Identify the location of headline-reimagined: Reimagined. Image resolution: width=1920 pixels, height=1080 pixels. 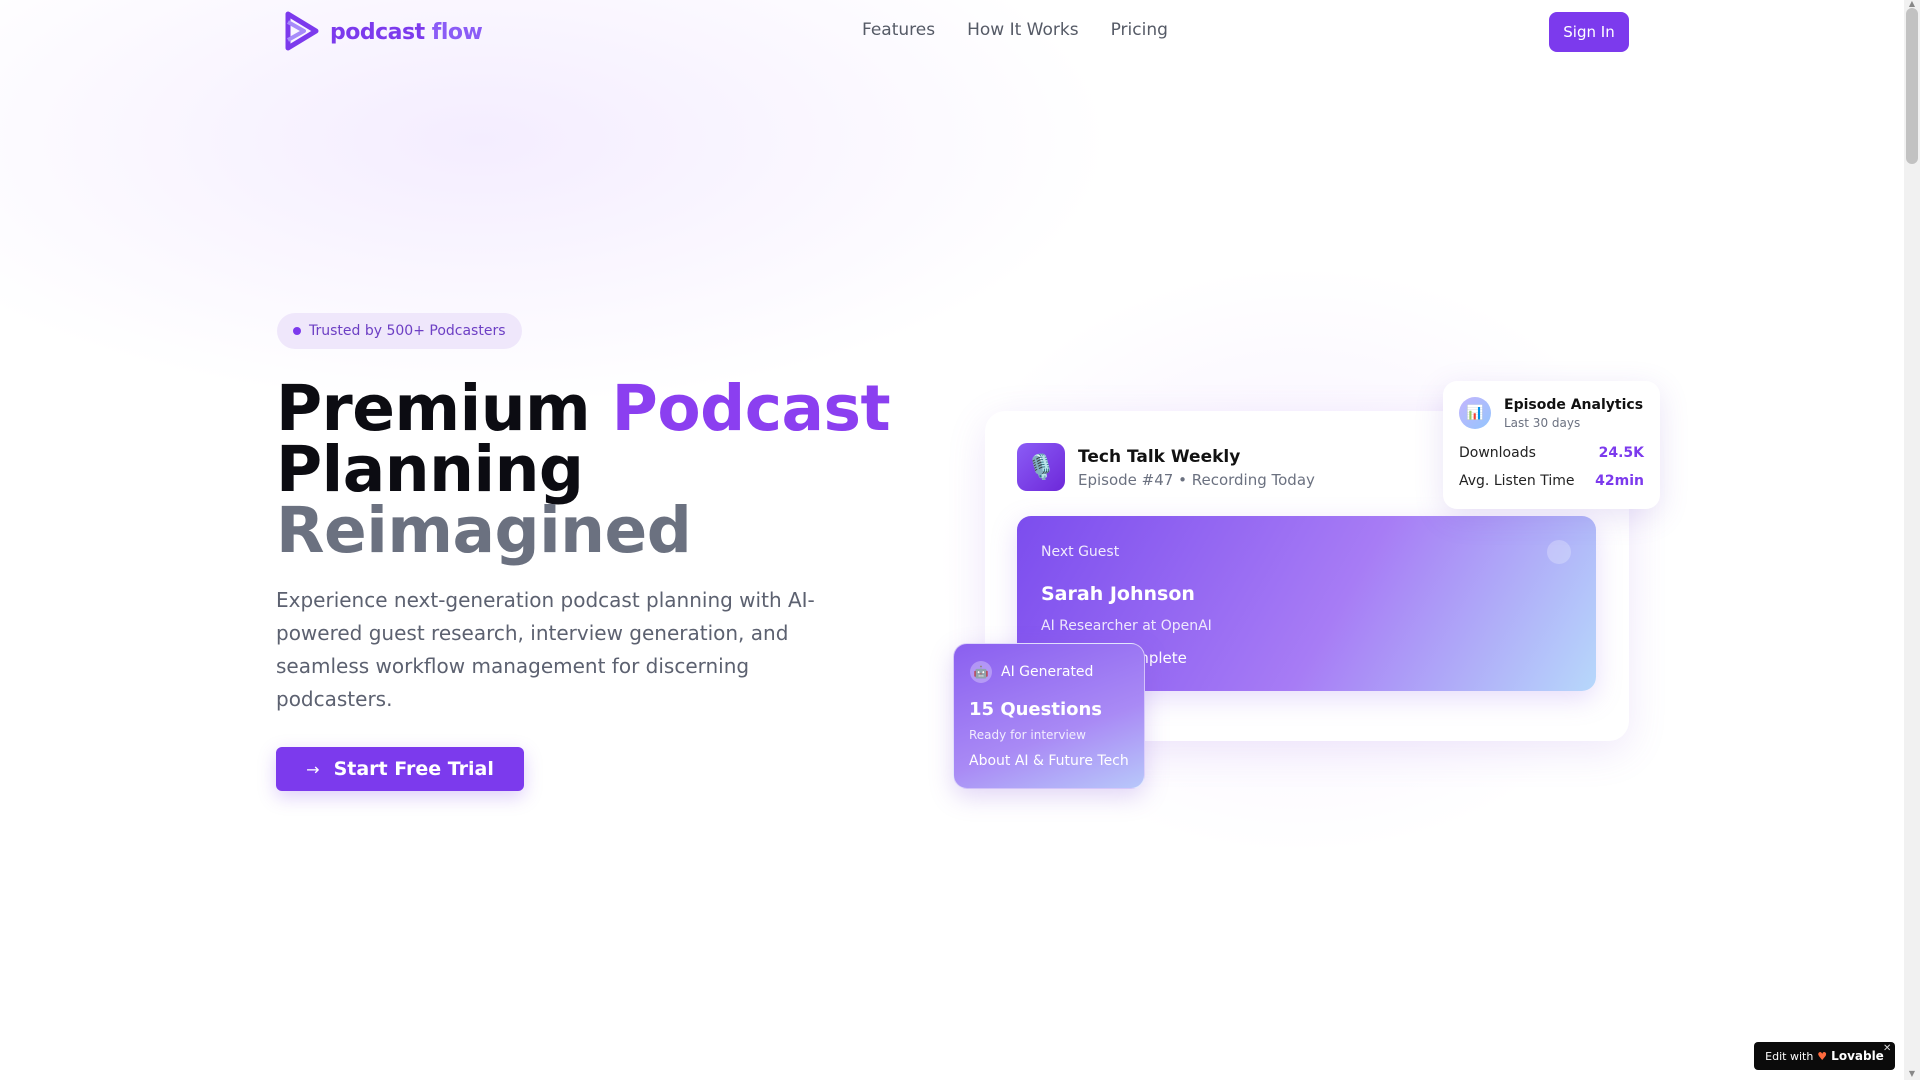
(484, 530).